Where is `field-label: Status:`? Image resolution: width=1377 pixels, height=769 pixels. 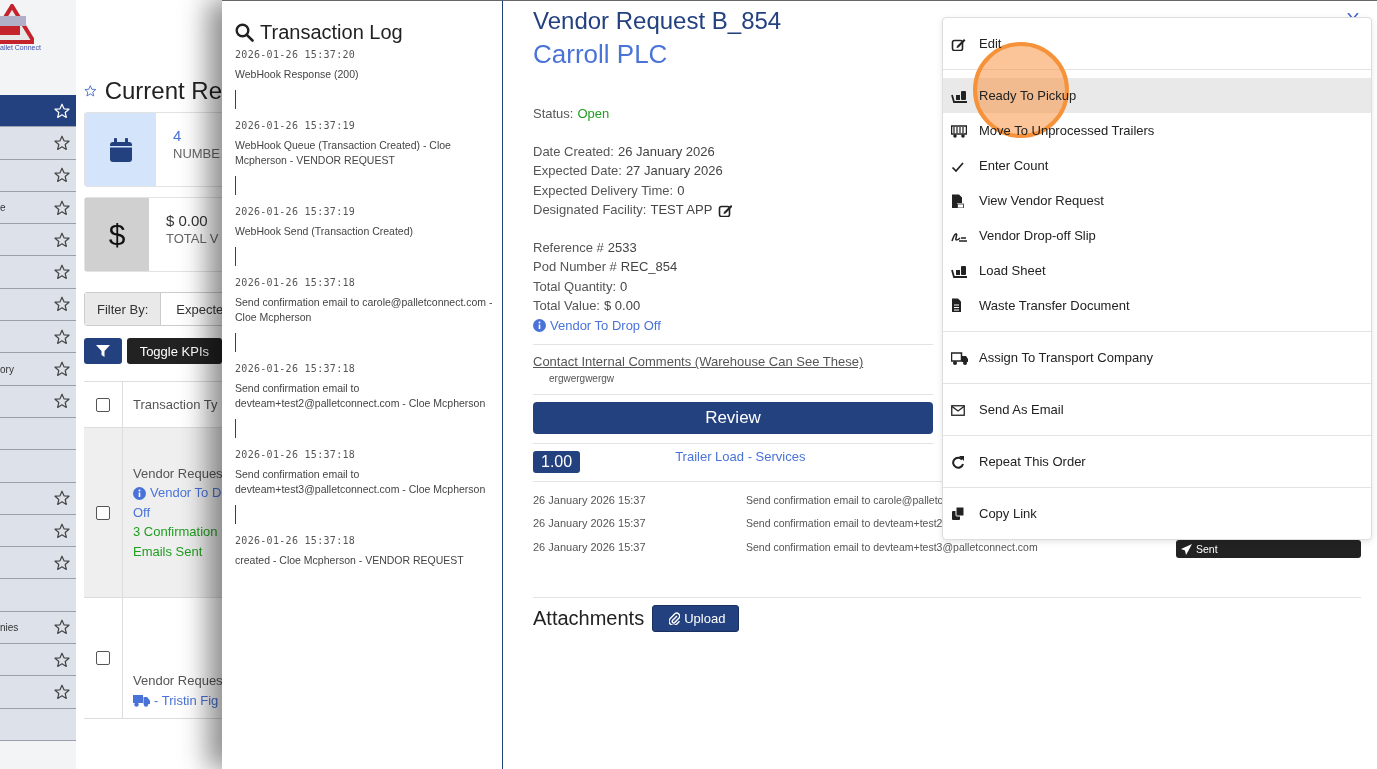
field-label: Status: is located at coordinates (553, 114).